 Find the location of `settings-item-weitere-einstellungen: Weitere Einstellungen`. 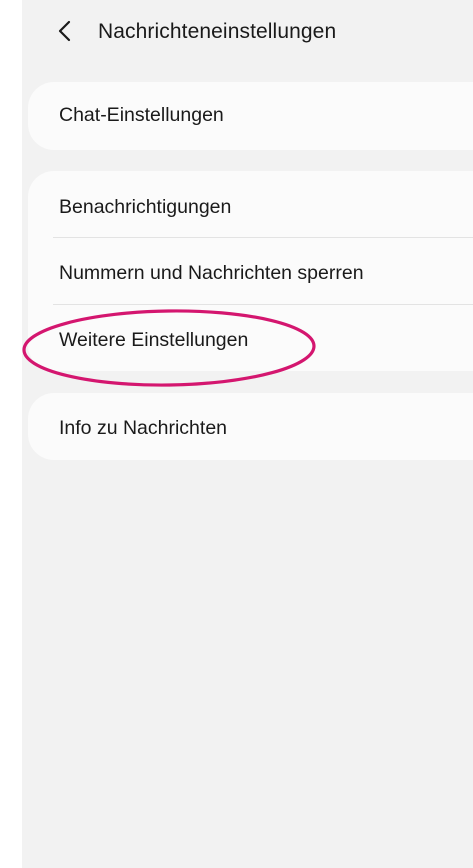

settings-item-weitere-einstellungen: Weitere Einstellungen is located at coordinates (153, 340).